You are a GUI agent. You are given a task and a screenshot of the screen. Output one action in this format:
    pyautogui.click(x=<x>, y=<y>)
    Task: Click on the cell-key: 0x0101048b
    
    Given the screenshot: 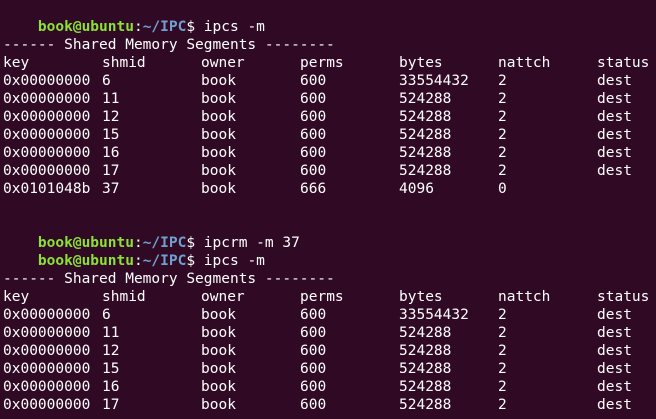 What is the action you would take?
    pyautogui.click(x=47, y=189)
    